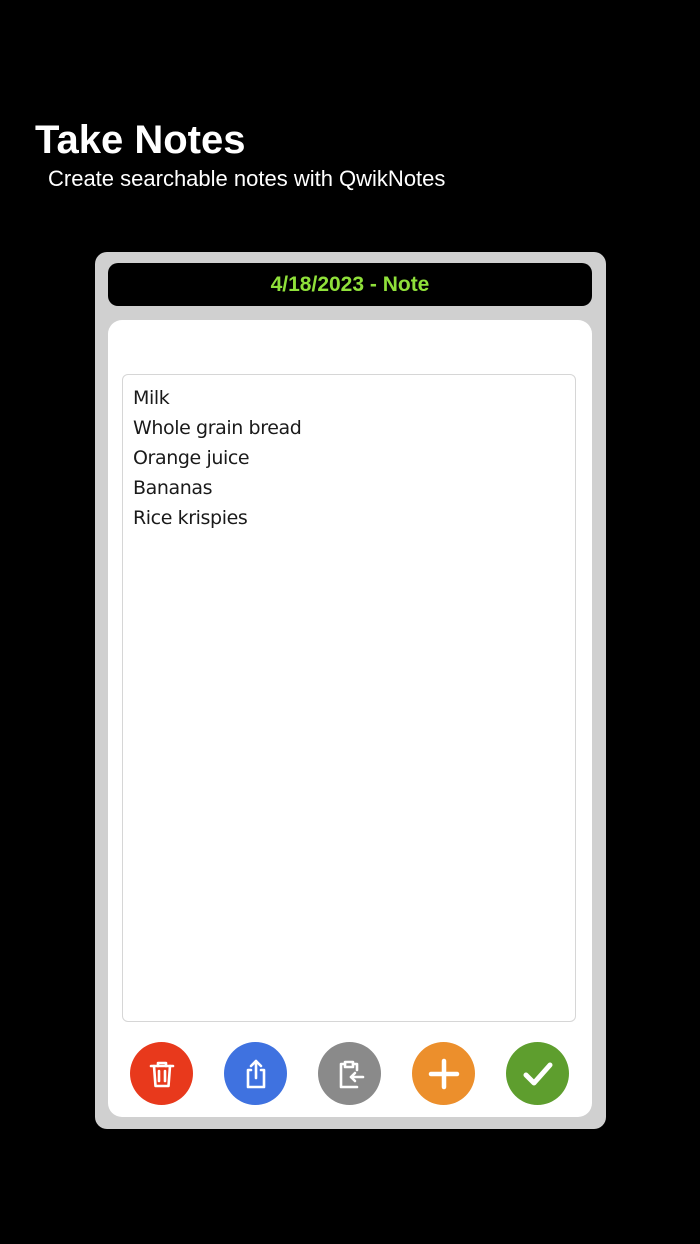 The width and height of the screenshot is (700, 1244). I want to click on delete-button, so click(161, 1073).